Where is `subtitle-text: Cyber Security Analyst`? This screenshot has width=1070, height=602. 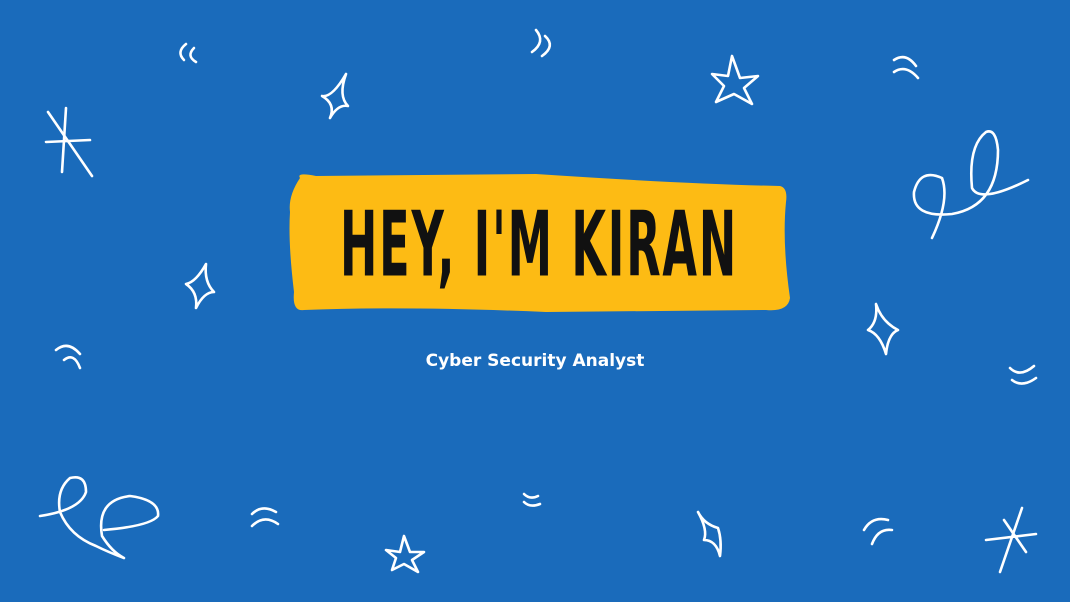 subtitle-text: Cyber Security Analyst is located at coordinates (535, 361).